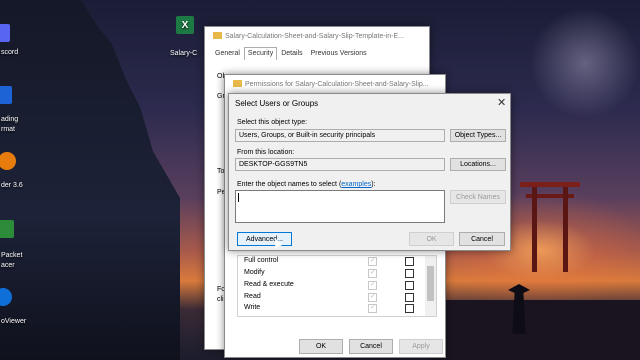 This screenshot has width=640, height=360. What do you see at coordinates (340, 206) in the screenshot?
I see `object-names-input` at bounding box center [340, 206].